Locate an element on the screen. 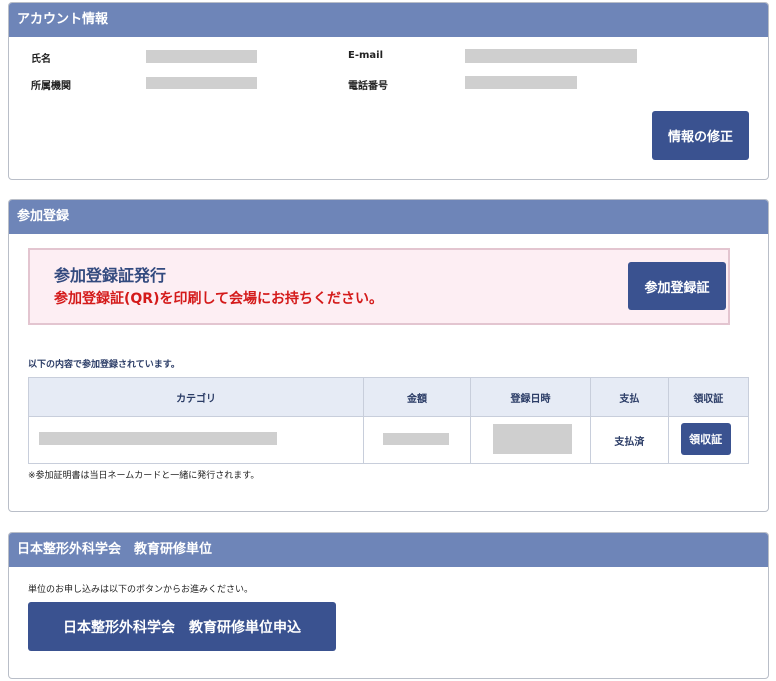  footnote: ※参加証明書は当日ネームカードと一緒に発行されます。 is located at coordinates (144, 476).